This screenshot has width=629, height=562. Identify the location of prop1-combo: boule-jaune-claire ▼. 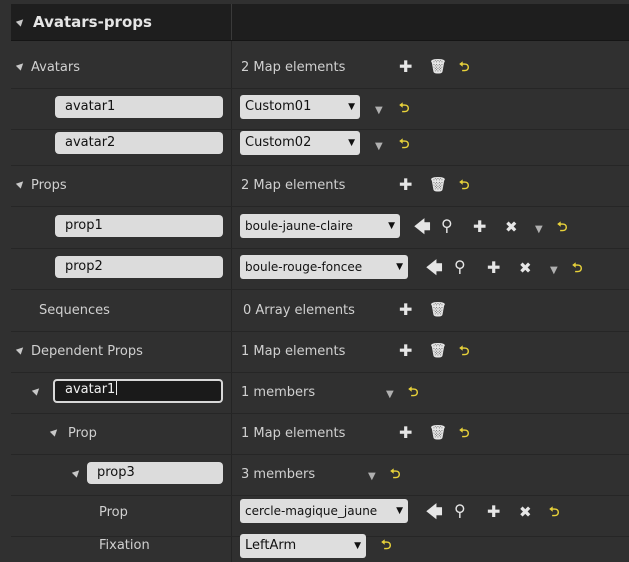
(320, 226).